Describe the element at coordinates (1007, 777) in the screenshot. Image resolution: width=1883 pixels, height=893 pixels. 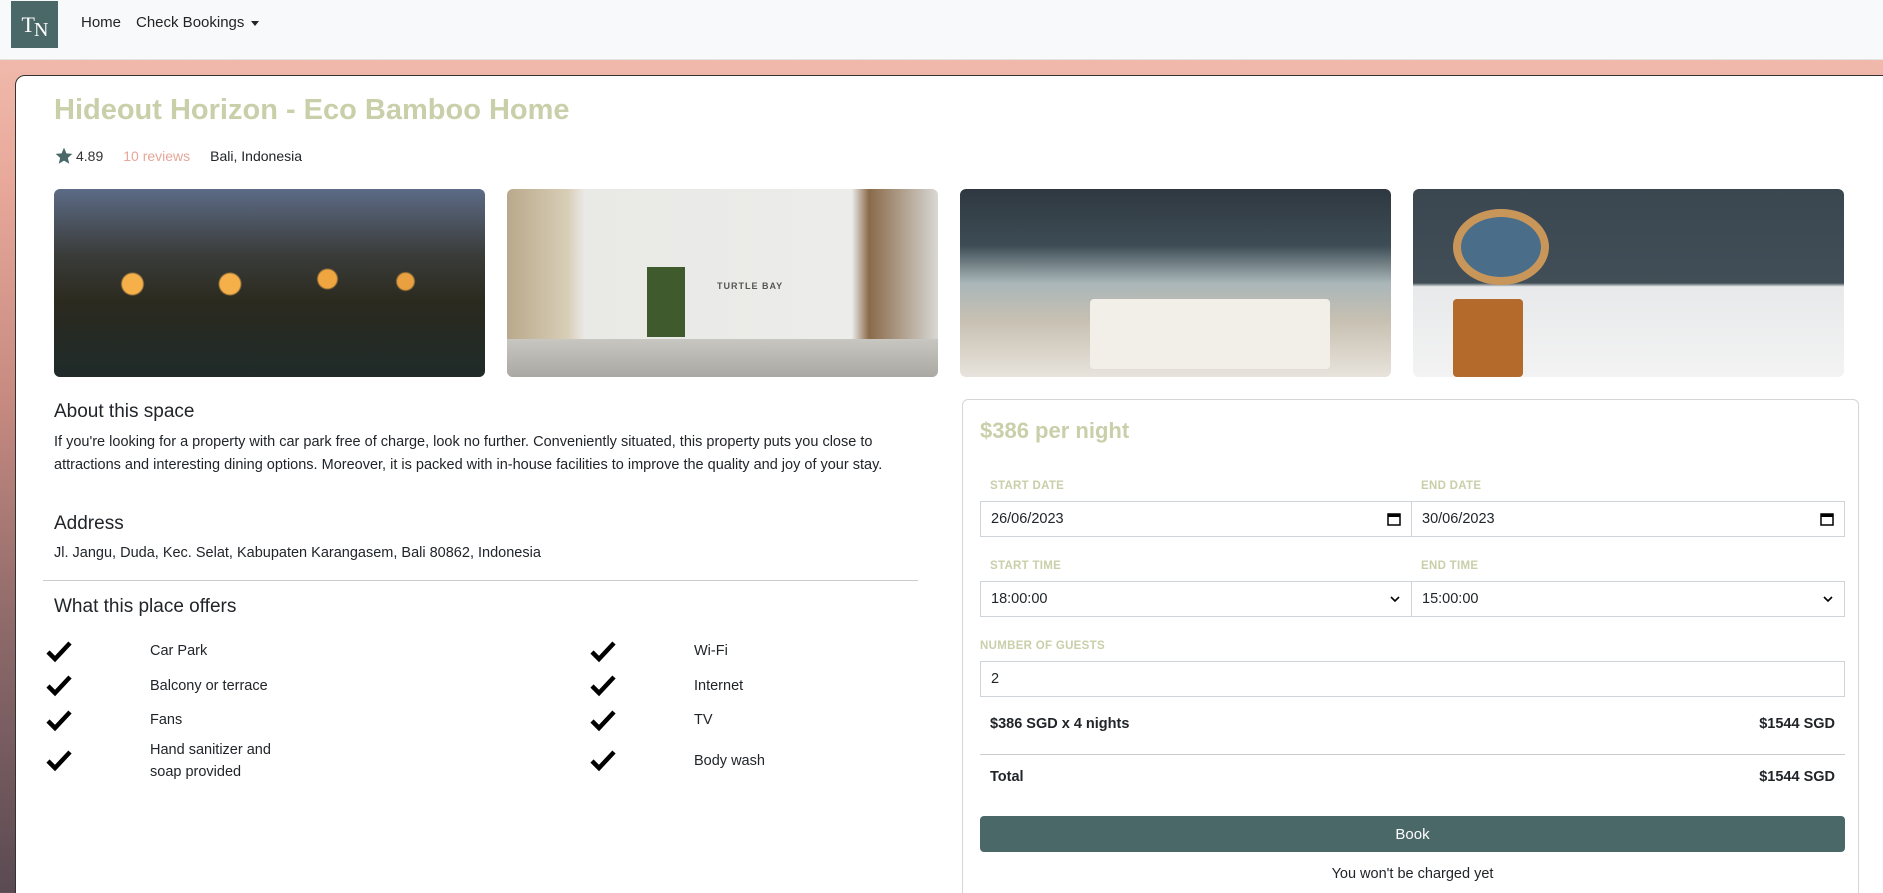
I see `total-label: Total` at that location.